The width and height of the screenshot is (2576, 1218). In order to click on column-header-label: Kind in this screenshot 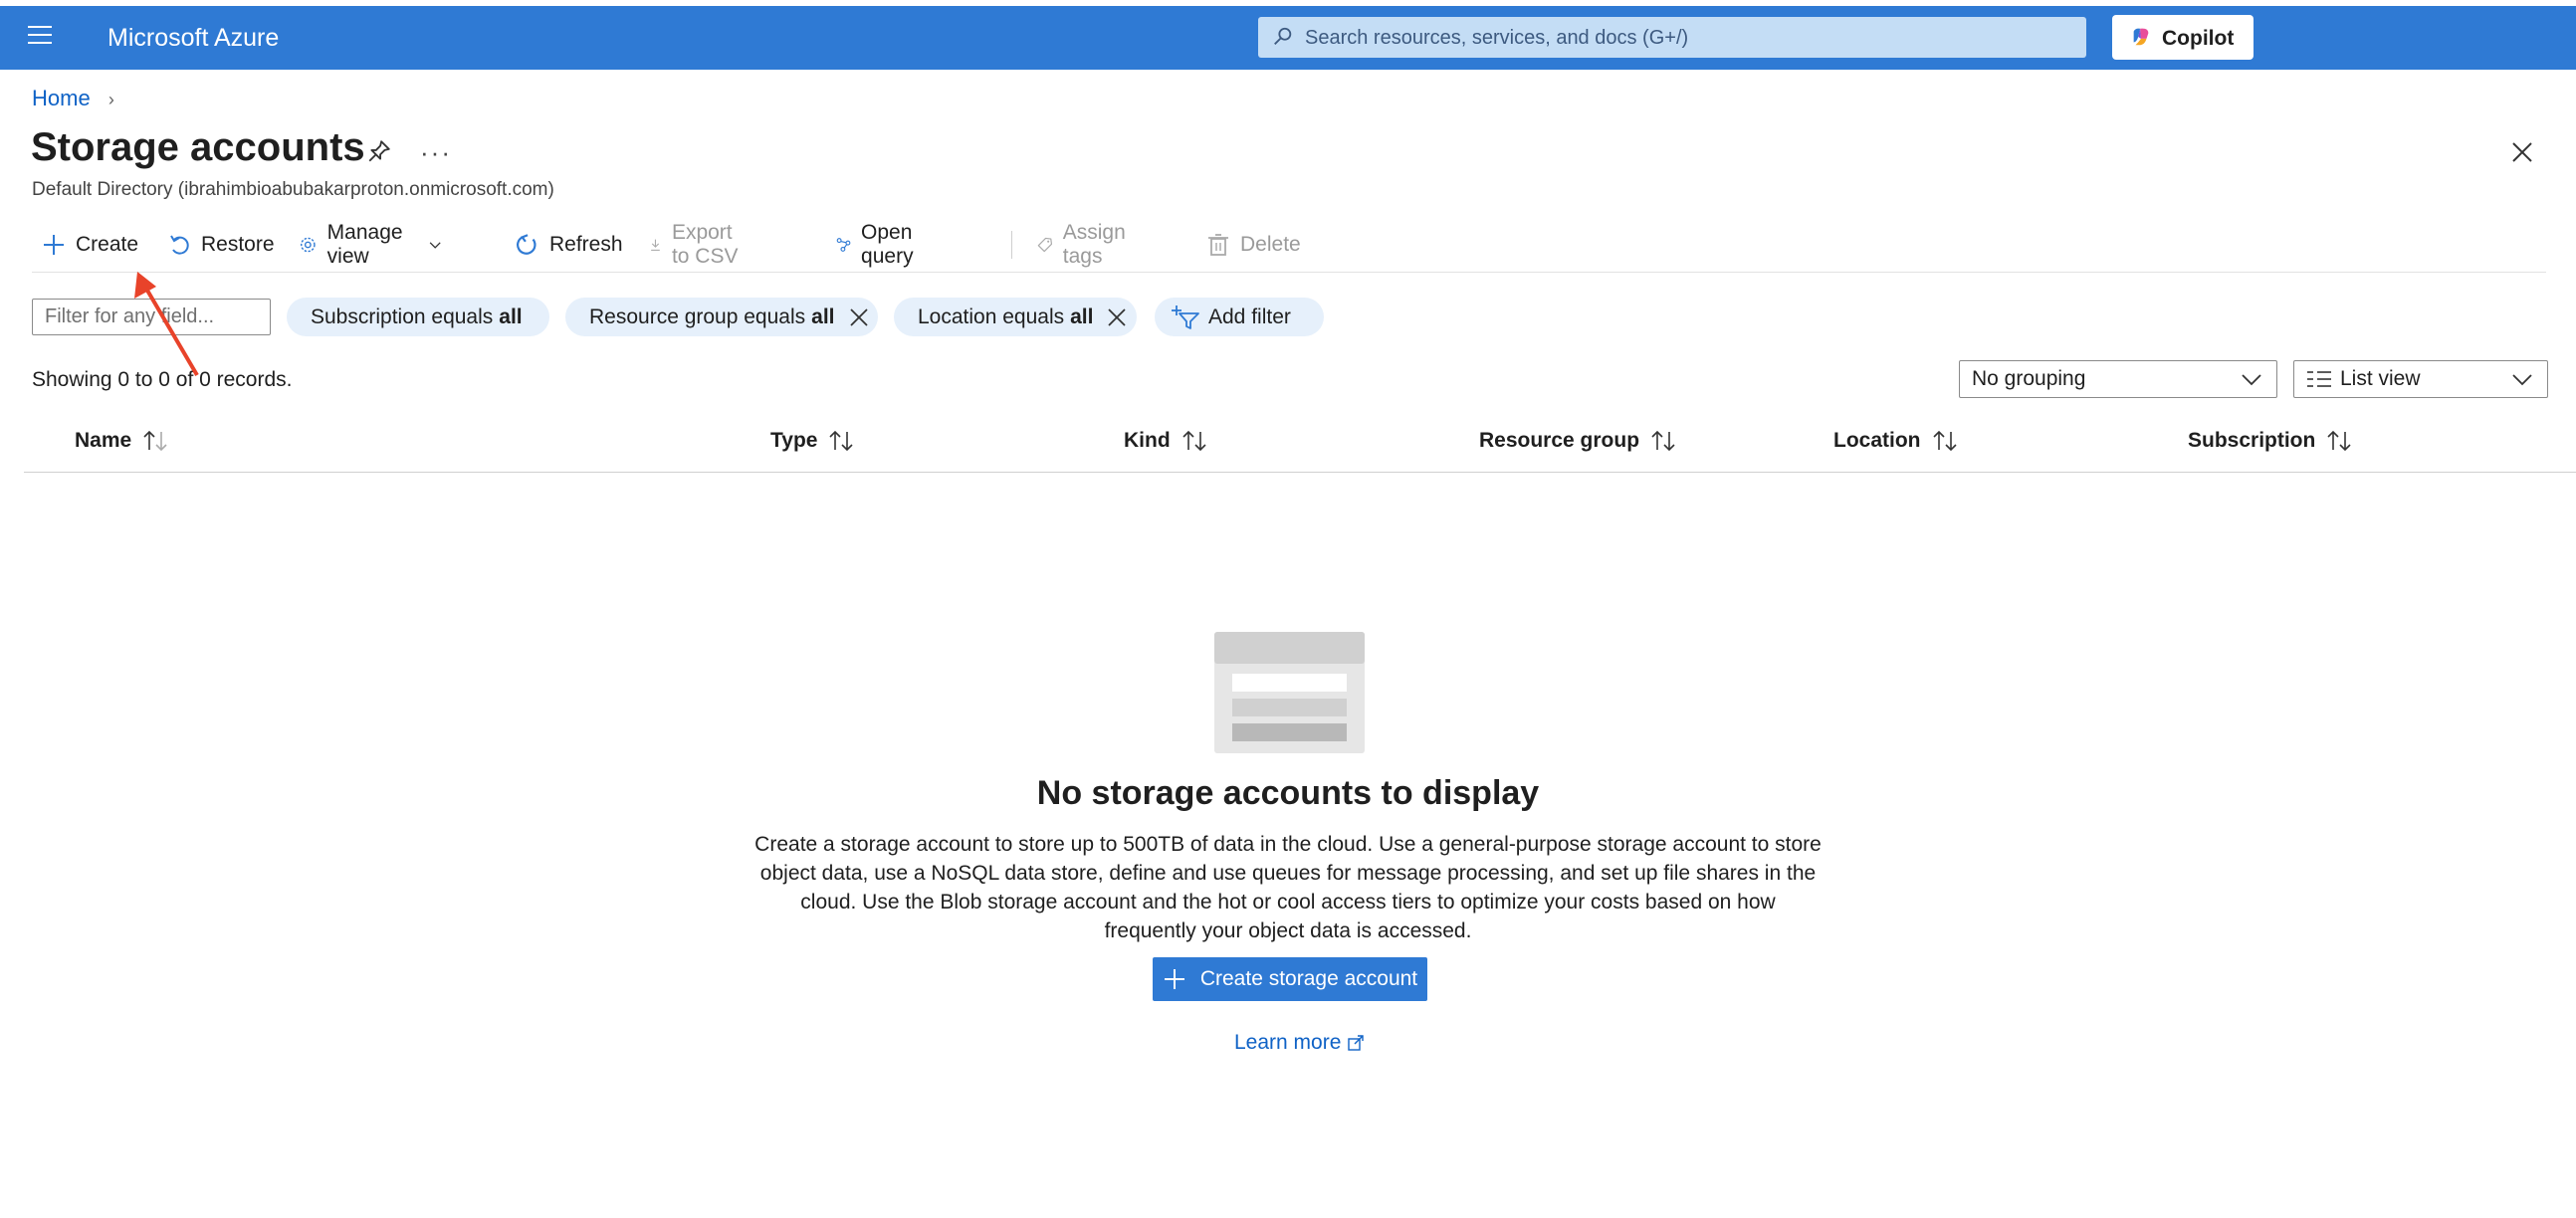, I will do `click(1147, 441)`.